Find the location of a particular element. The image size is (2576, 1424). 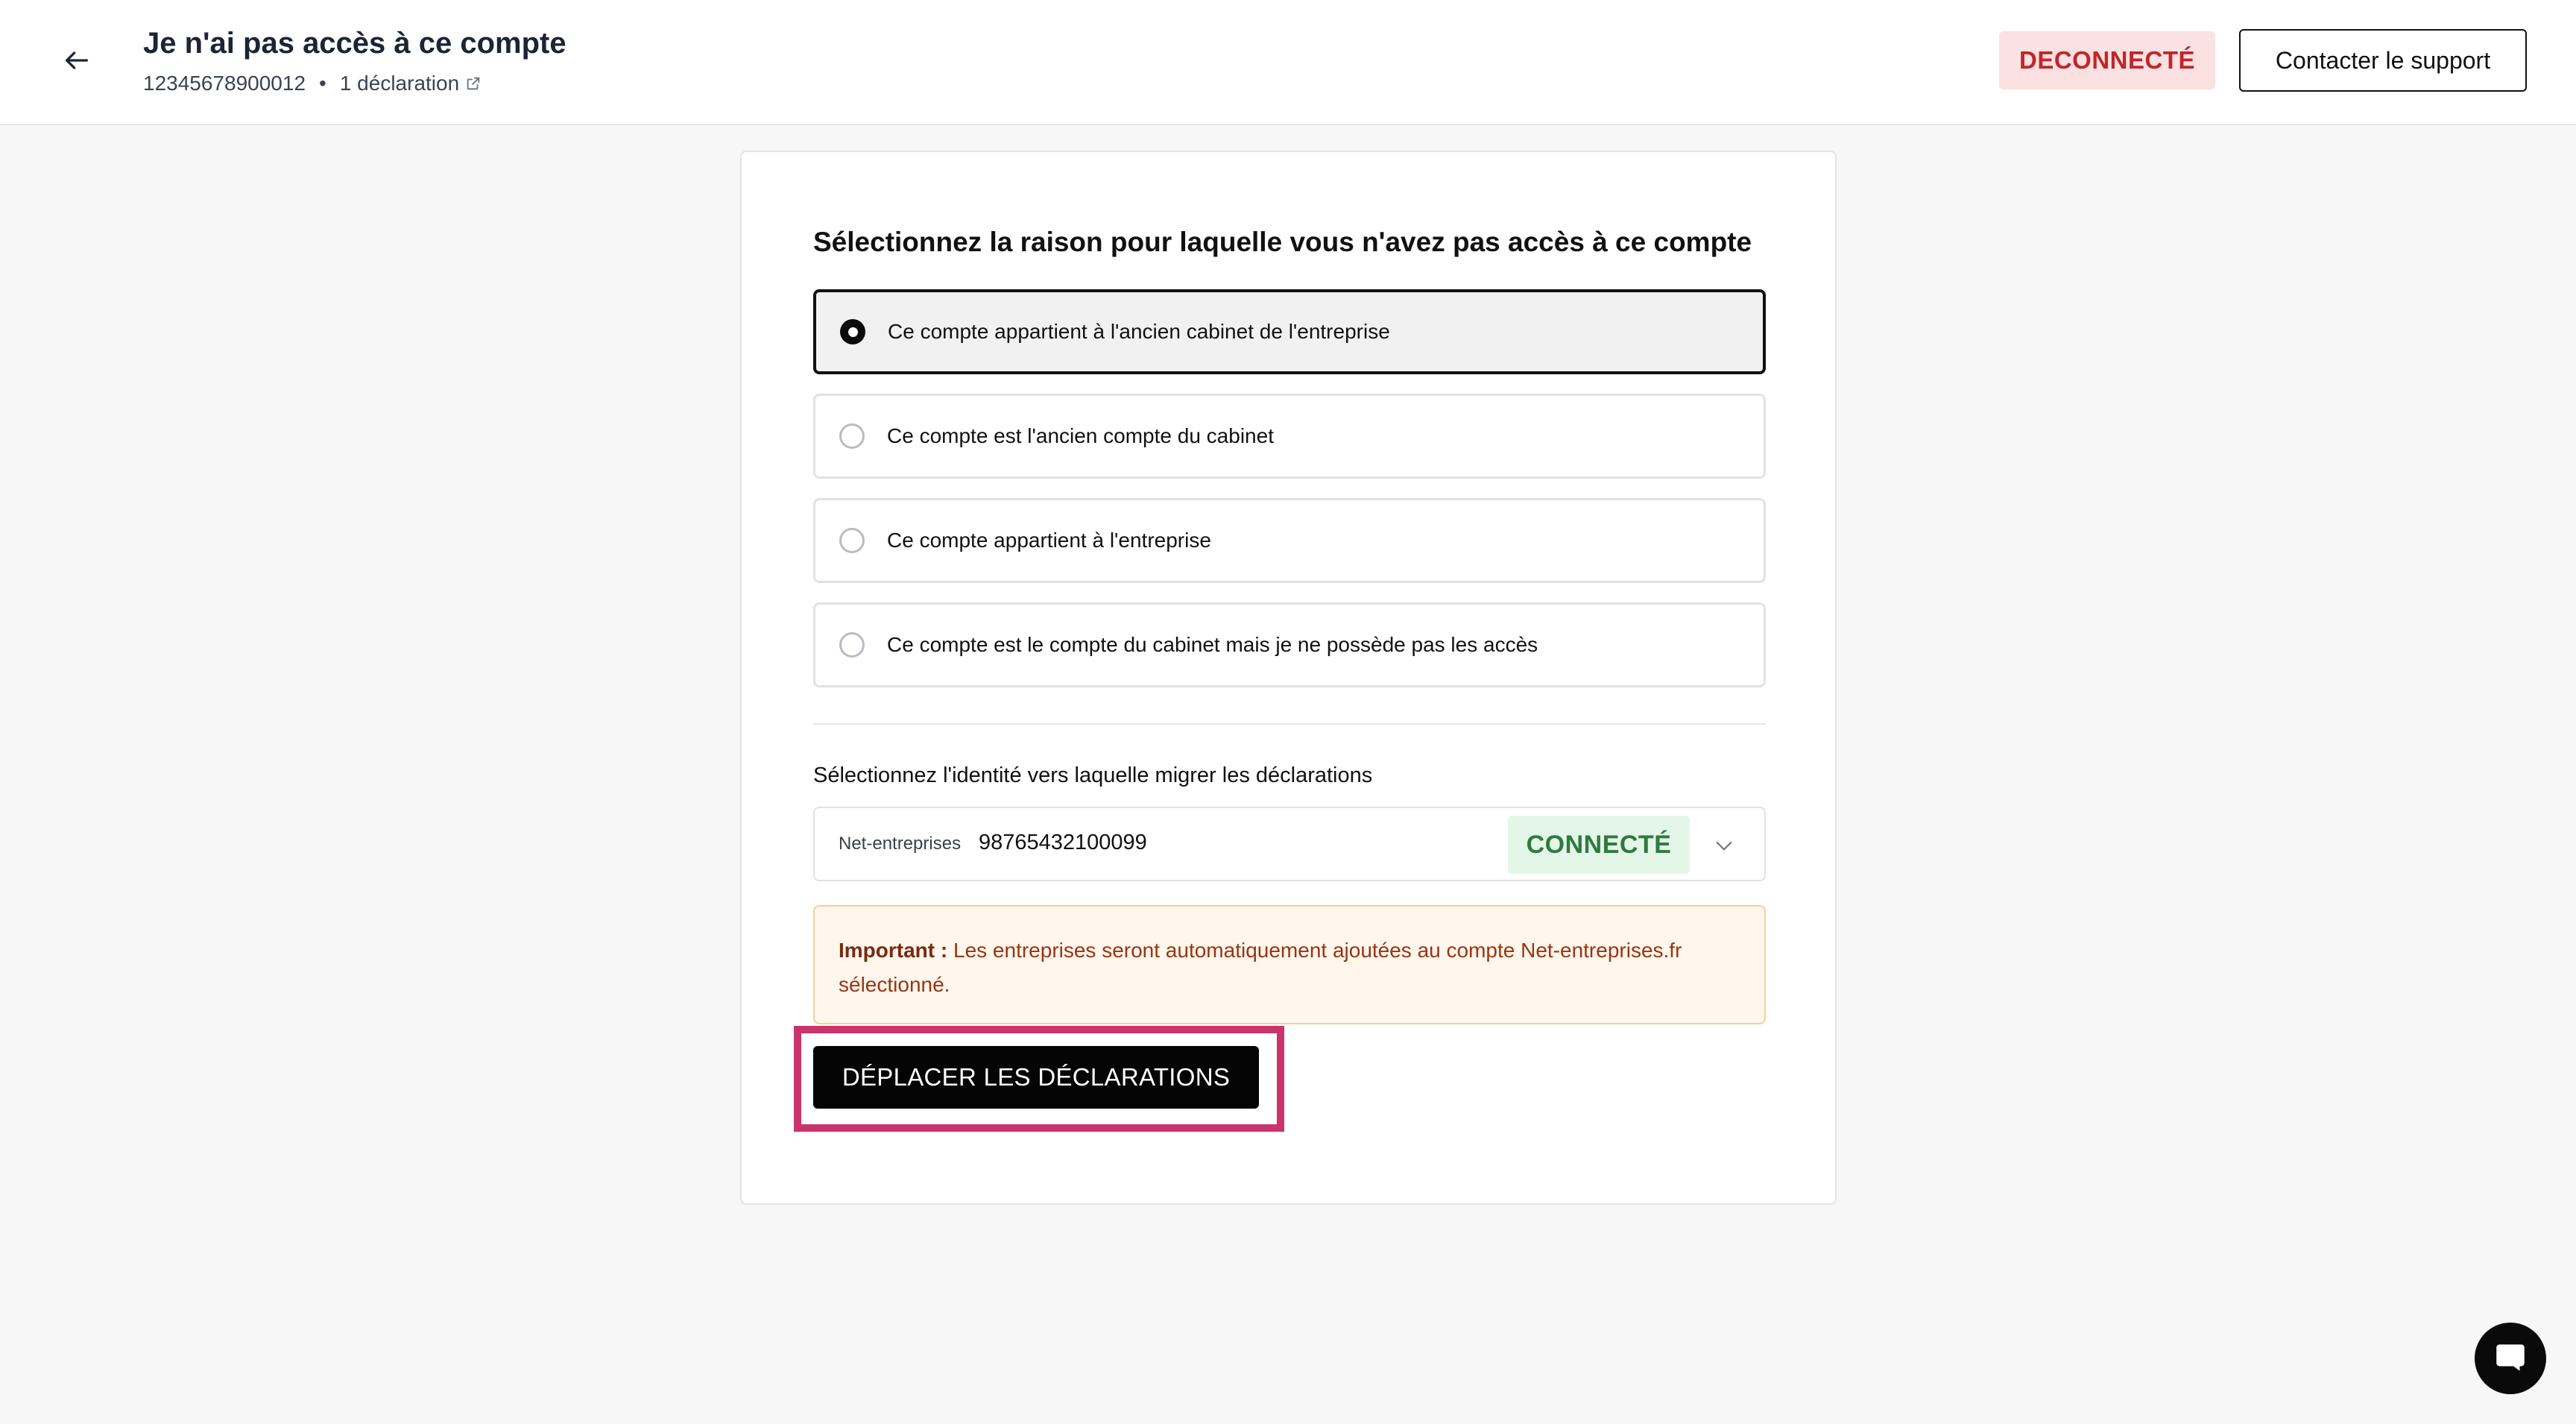

chat-icon is located at coordinates (2510, 1358).